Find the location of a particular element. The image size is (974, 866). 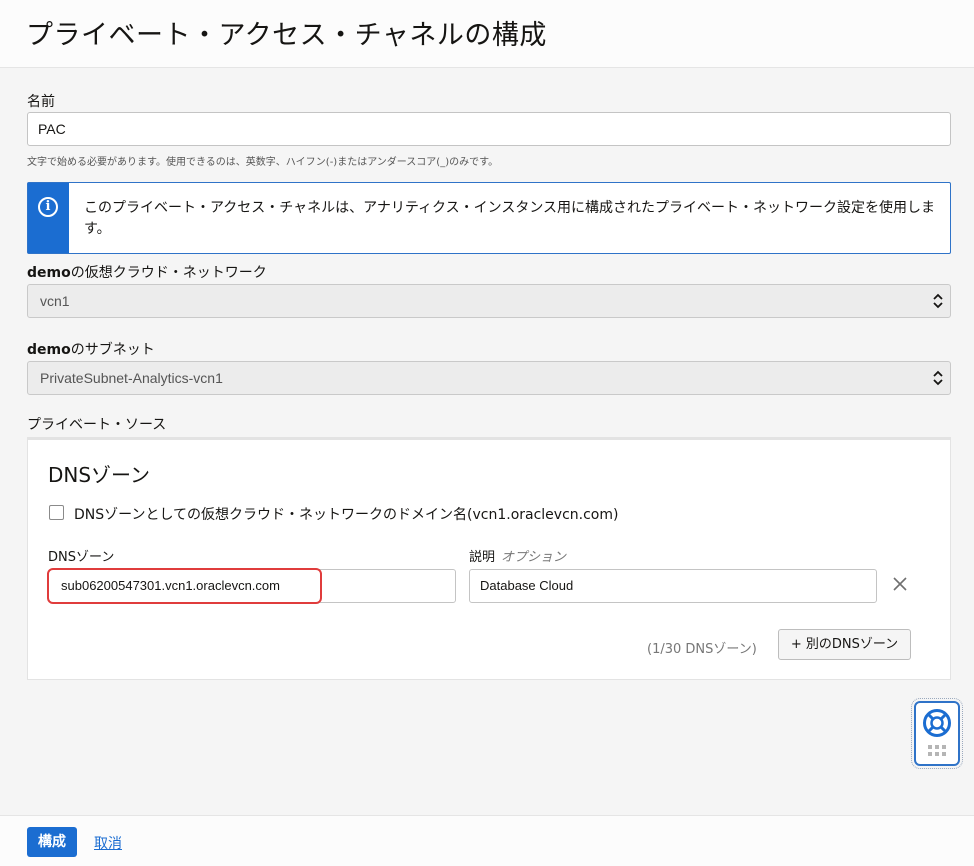

page-header: プライベート・アクセス・チャネルの構成 is located at coordinates (487, 34).